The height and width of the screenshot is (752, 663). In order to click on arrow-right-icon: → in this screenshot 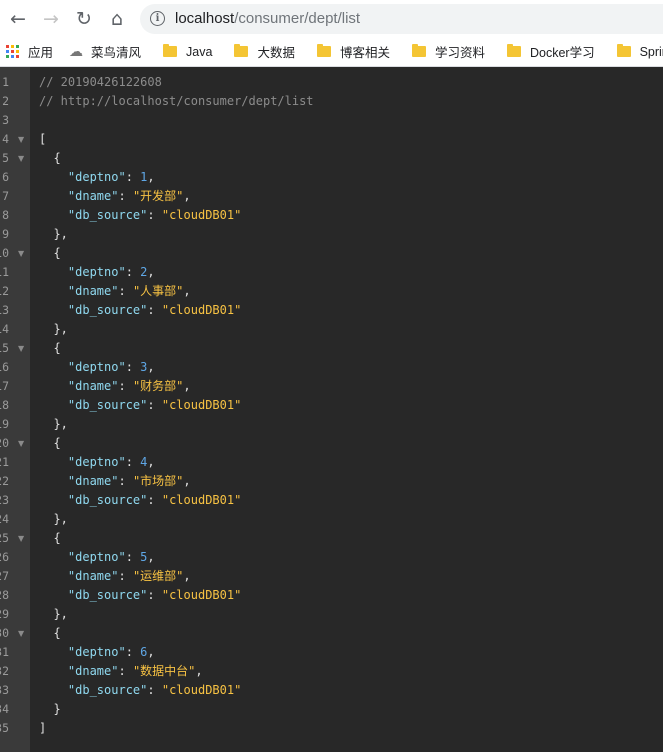, I will do `click(51, 18)`.